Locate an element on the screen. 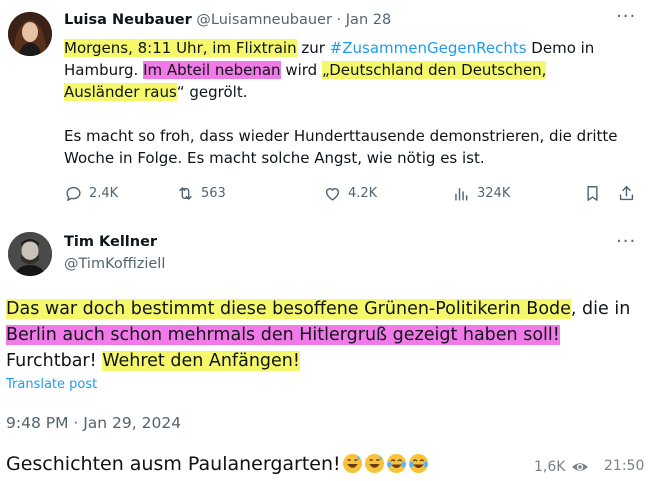 The image size is (651, 481). tweet2-more-button: ··· is located at coordinates (626, 241).